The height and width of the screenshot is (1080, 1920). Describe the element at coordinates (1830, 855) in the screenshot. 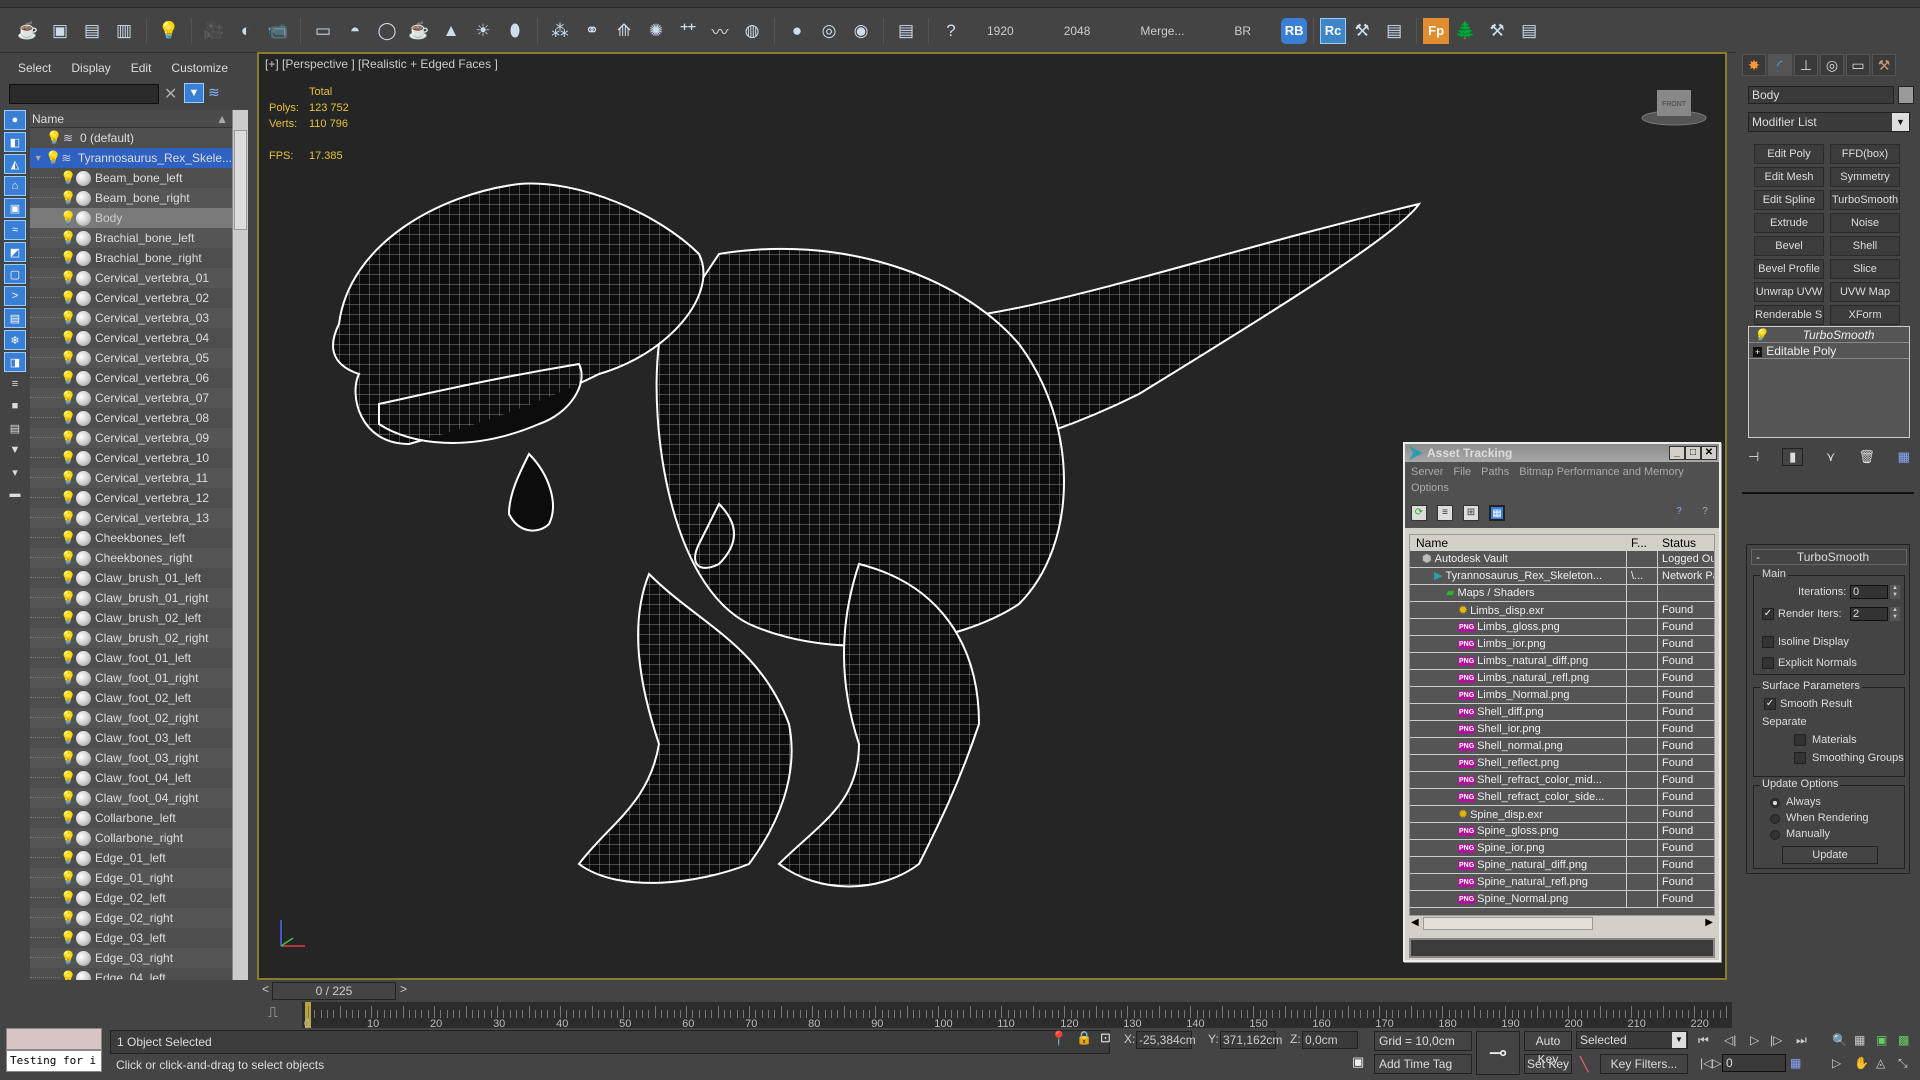

I see `update-button: Update` at that location.